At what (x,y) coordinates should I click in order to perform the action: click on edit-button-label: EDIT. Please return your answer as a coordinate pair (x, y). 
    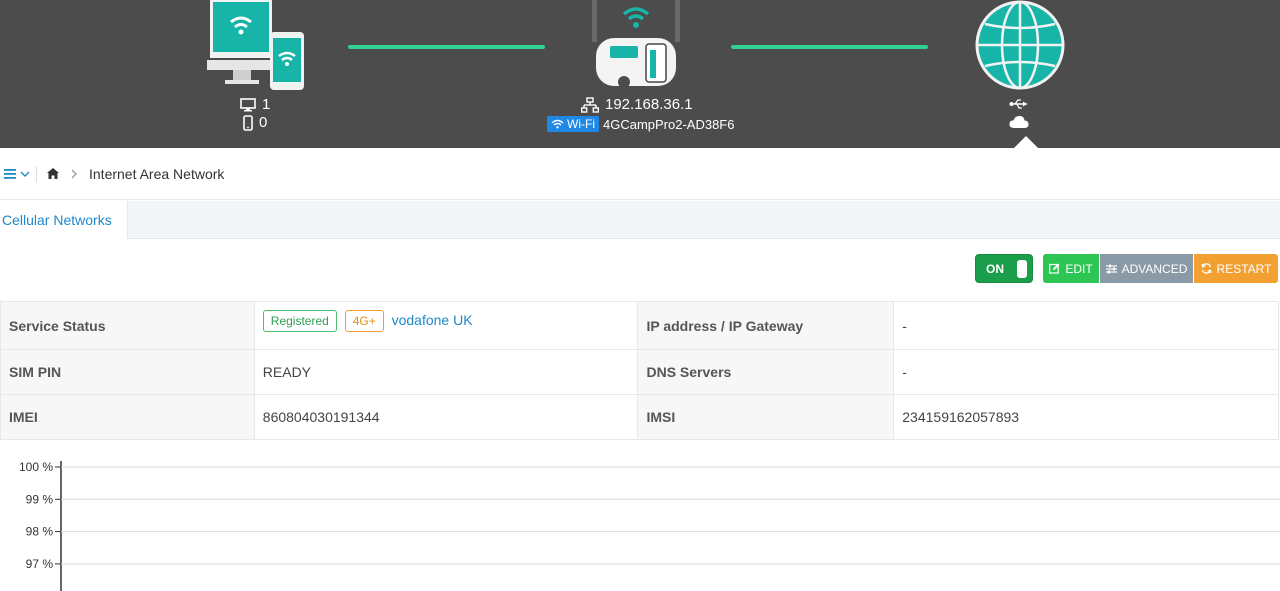
    Looking at the image, I should click on (1079, 268).